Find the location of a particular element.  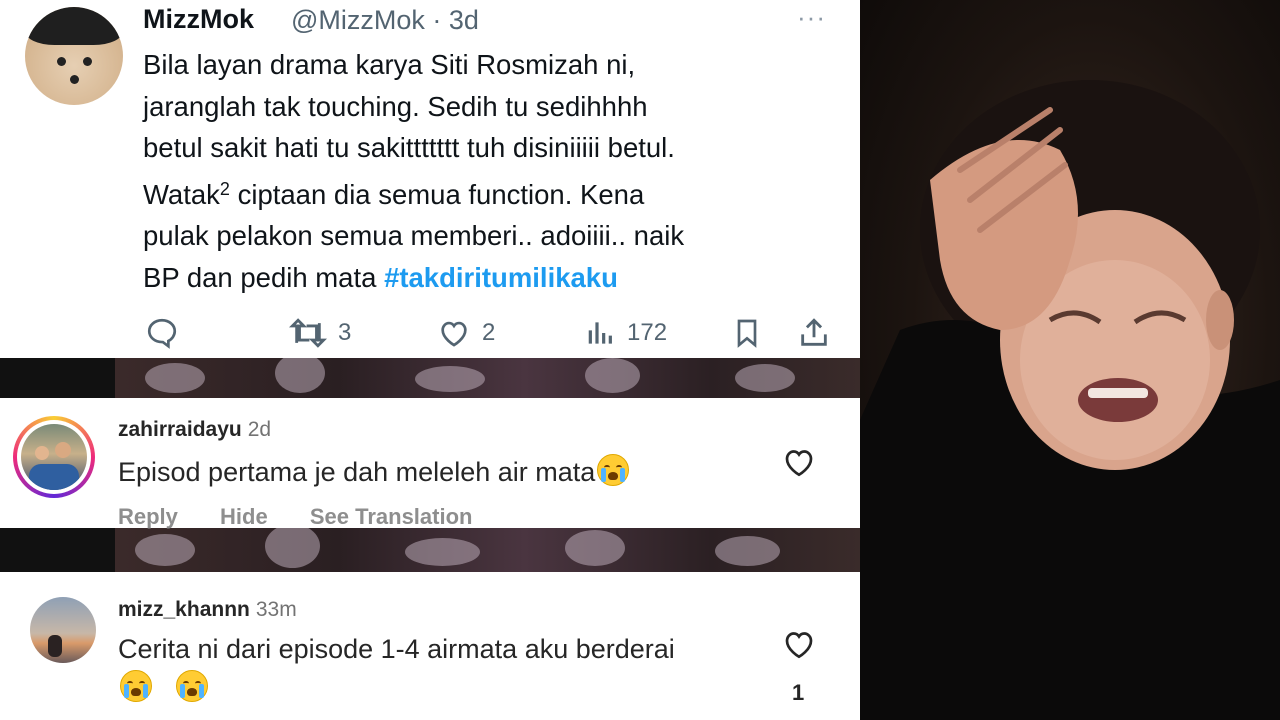

comment-text: Episod pertama je dah meleleh air mata is located at coordinates (374, 471).